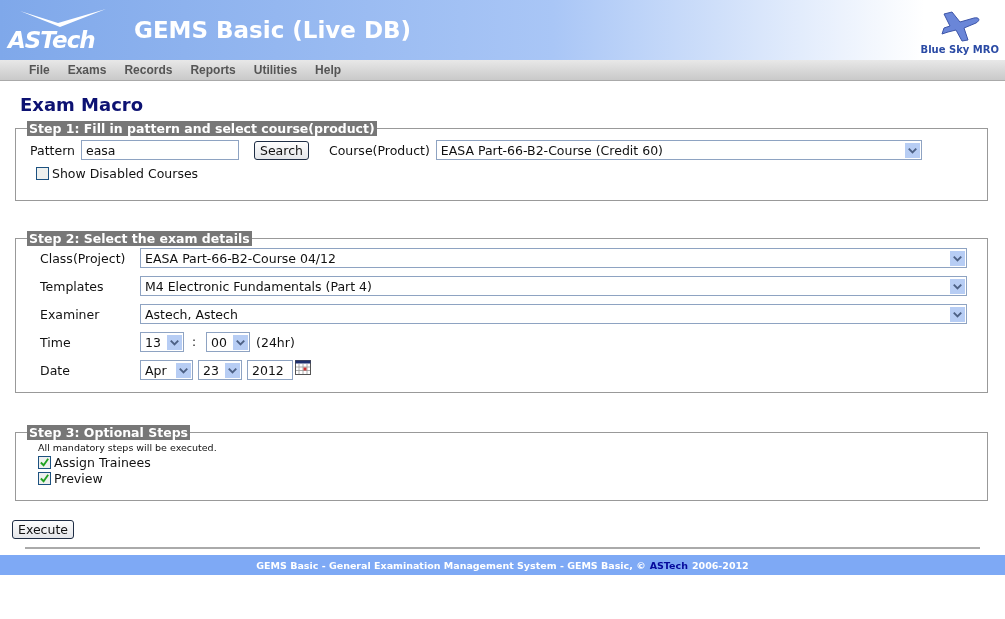 The width and height of the screenshot is (1005, 619). Describe the element at coordinates (553, 314) in the screenshot. I see `select-dropdown: Astech, Astech` at that location.